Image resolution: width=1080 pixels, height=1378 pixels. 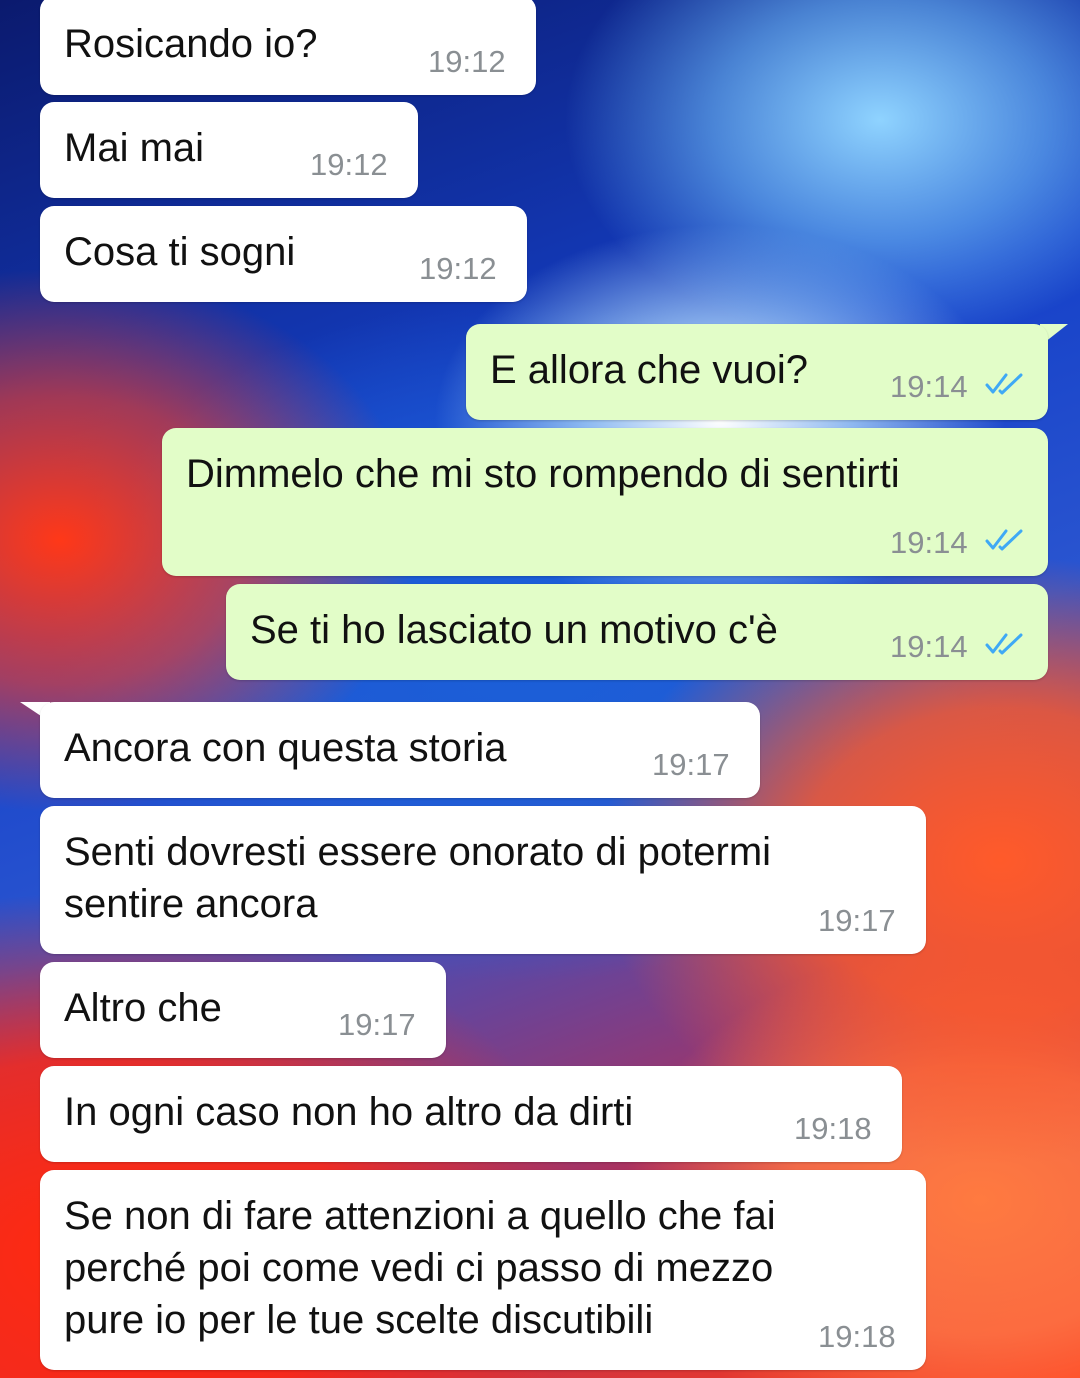 I want to click on message-text: In ogni caso non ho altro da dirti, so click(x=349, y=1112).